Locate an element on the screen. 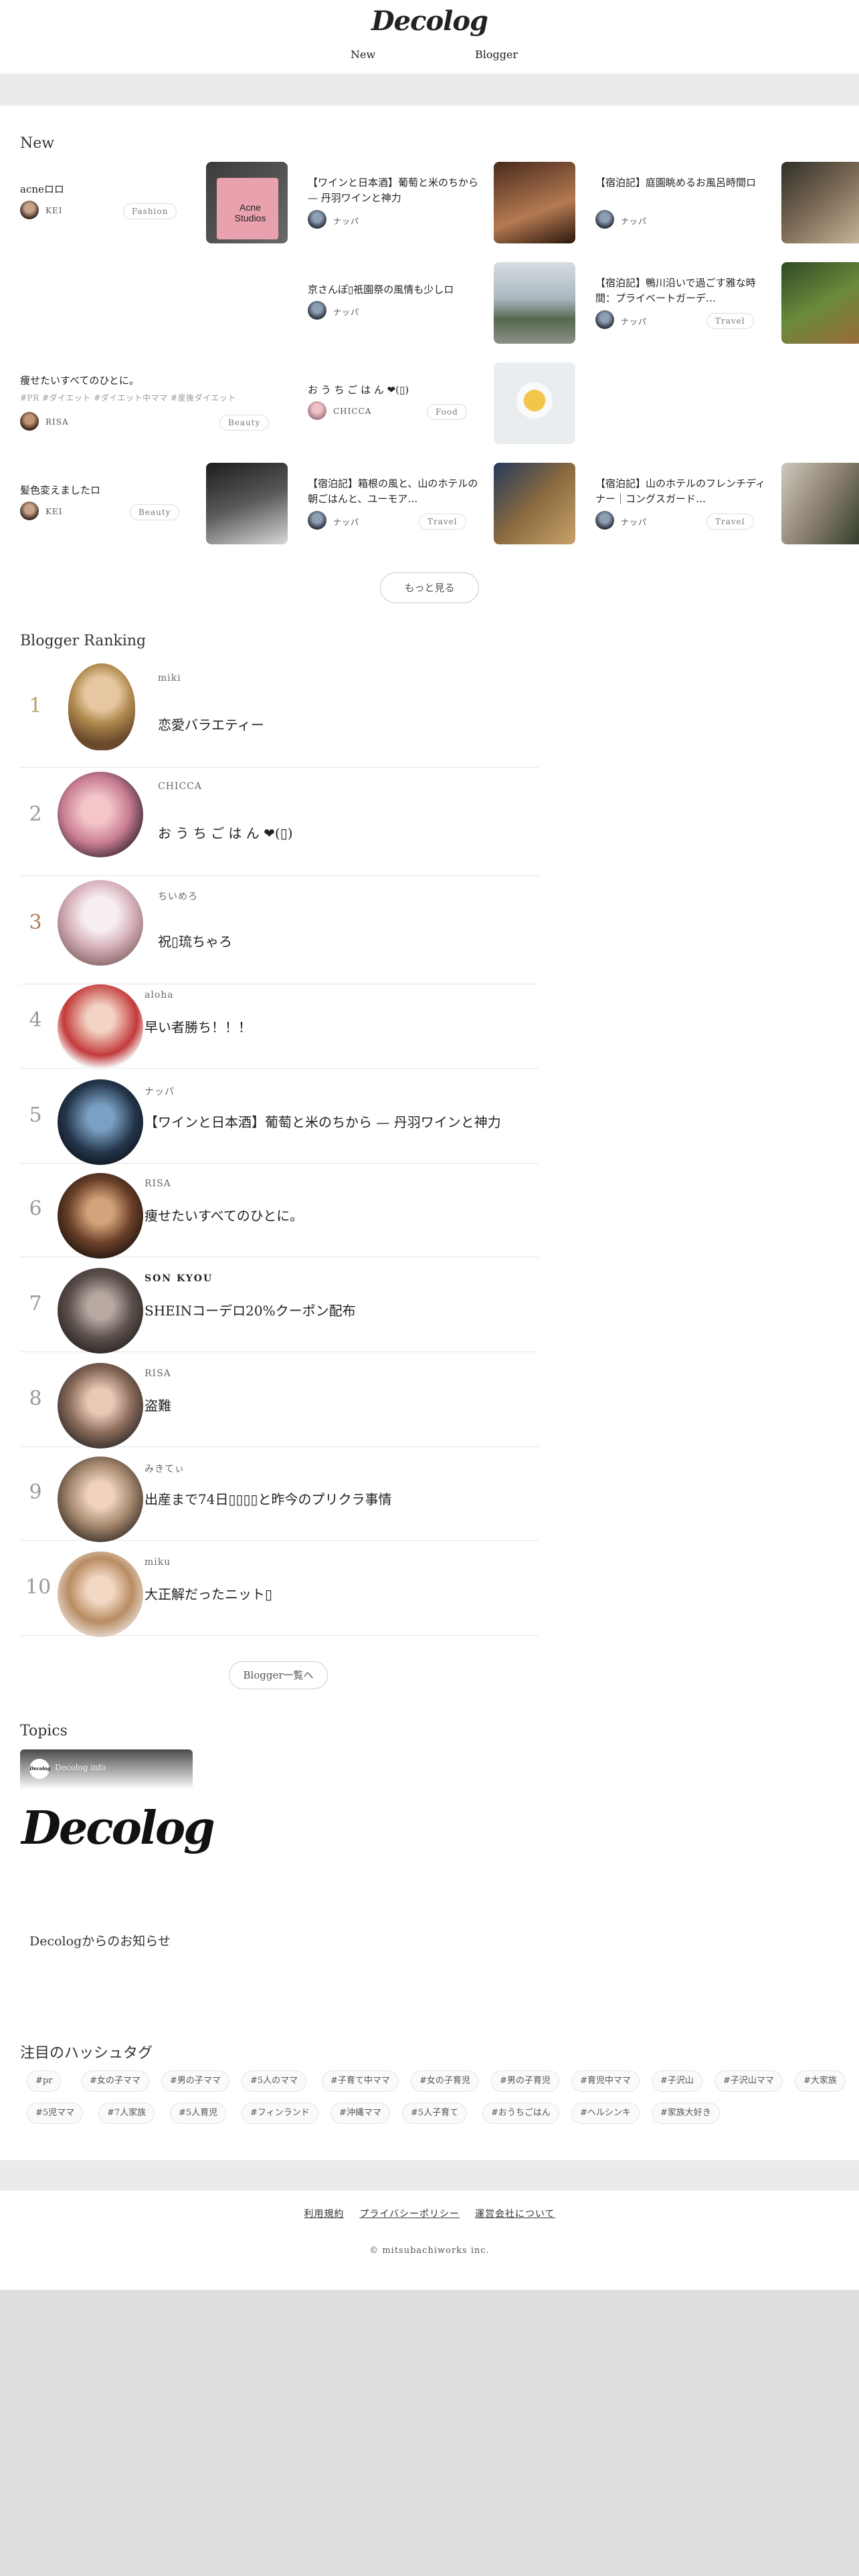  hashtag-chip: #5人のママ is located at coordinates (274, 2081).